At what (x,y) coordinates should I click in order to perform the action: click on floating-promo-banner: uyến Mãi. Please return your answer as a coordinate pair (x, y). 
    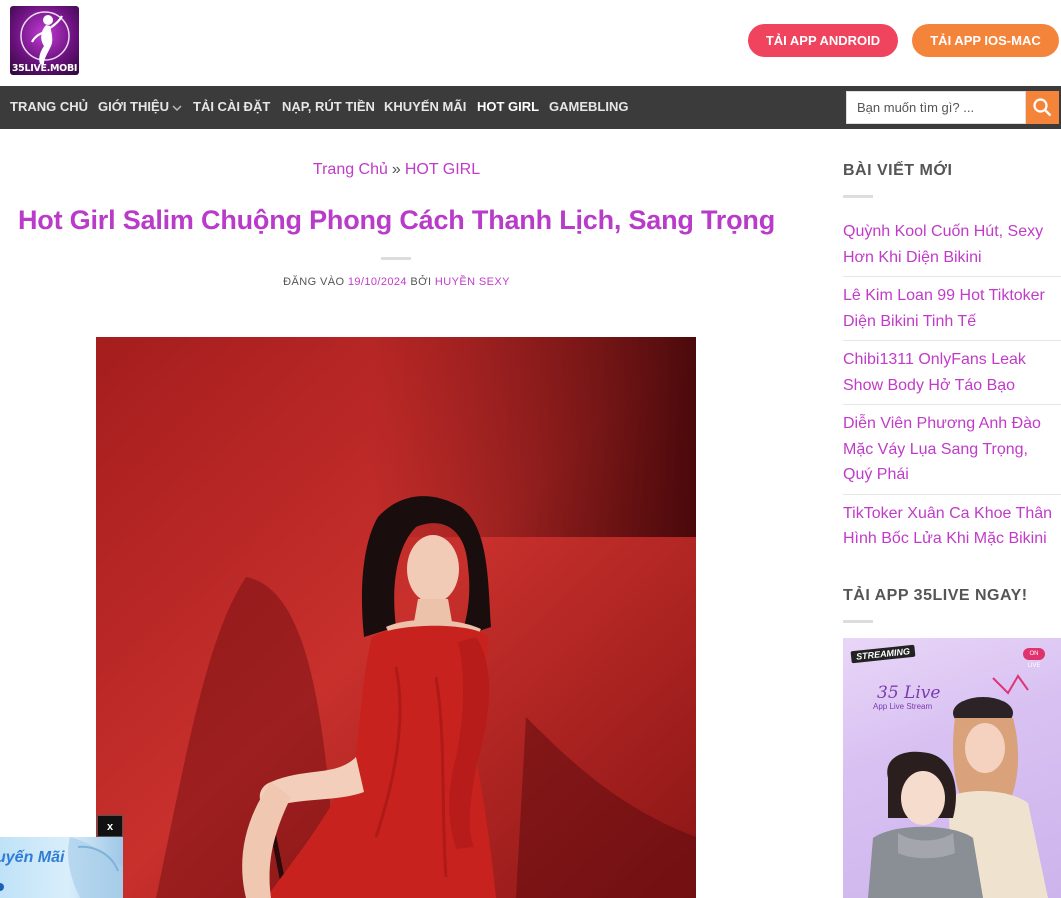
    Looking at the image, I should click on (61, 867).